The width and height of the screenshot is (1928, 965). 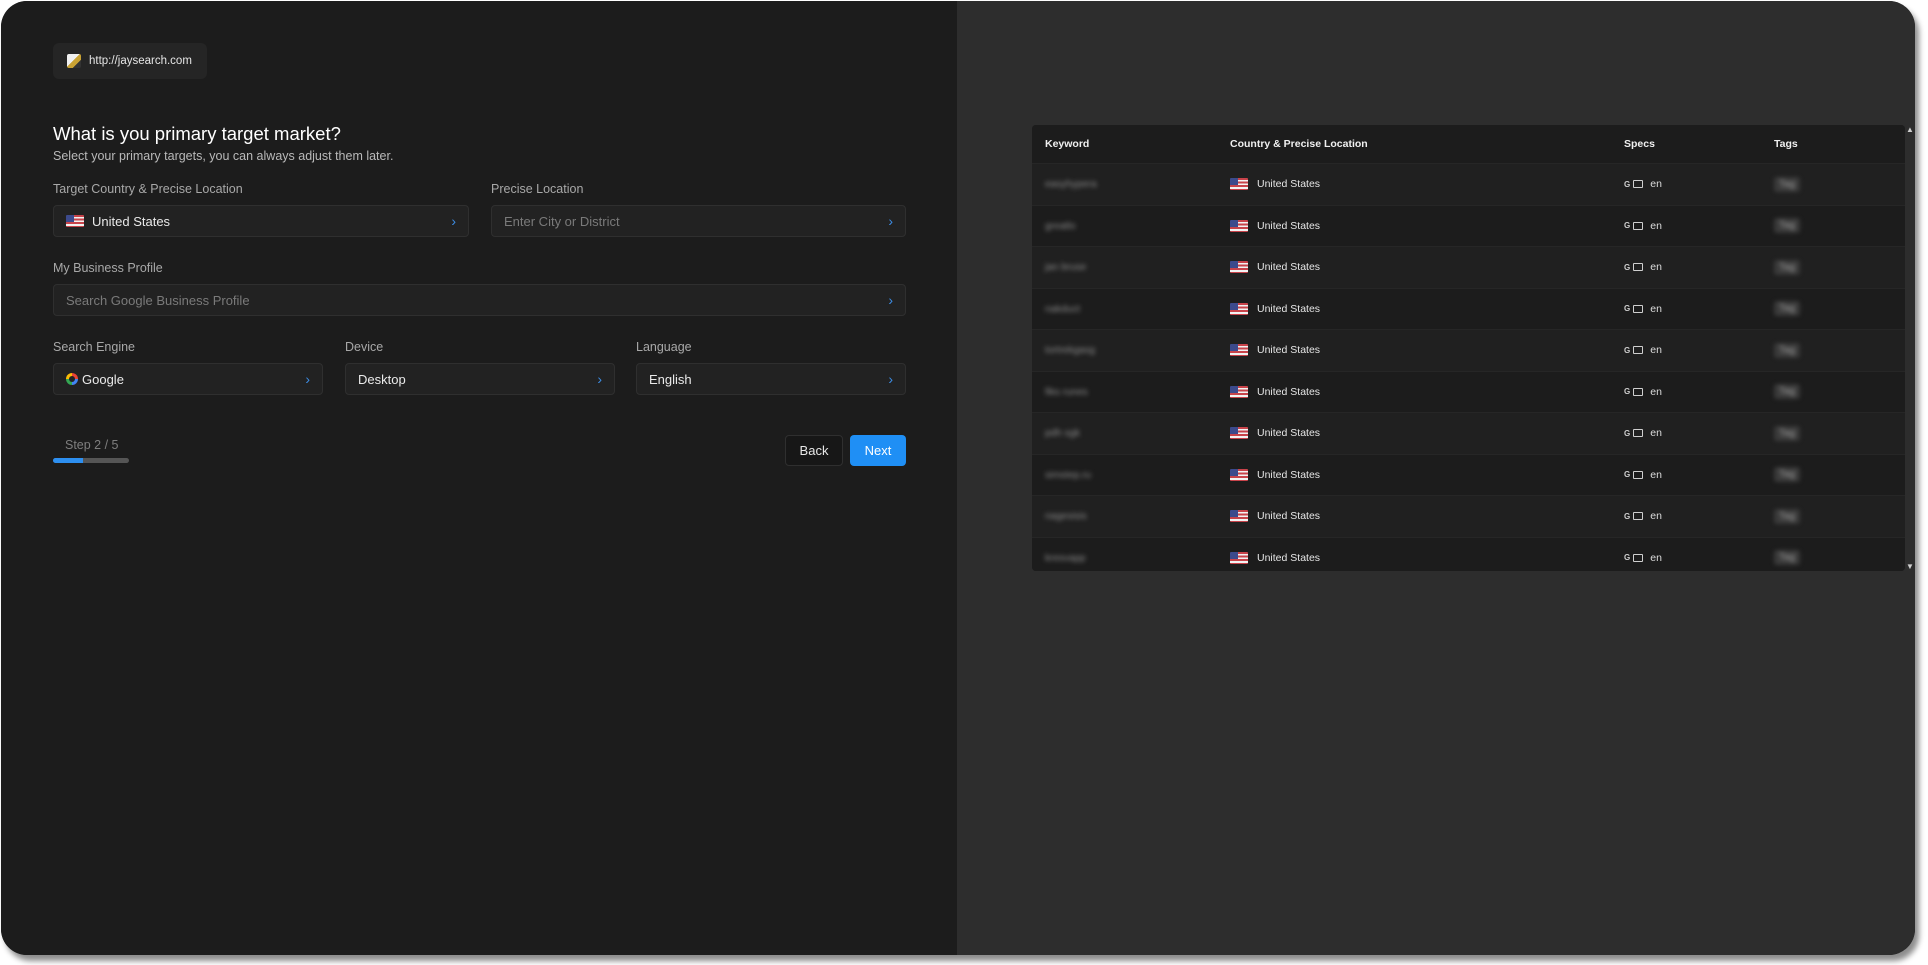 I want to click on table-row: fiks runes United States Gen Tag, so click(x=1468, y=391).